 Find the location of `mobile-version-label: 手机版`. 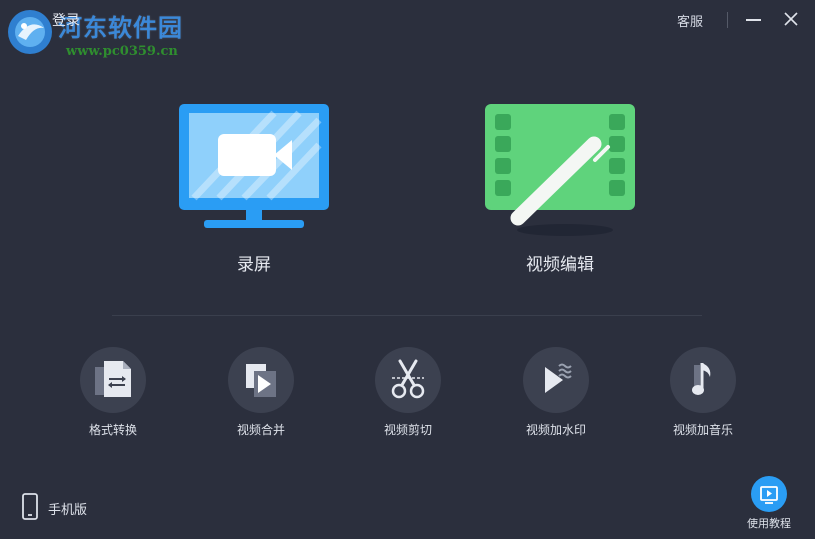

mobile-version-label: 手机版 is located at coordinates (68, 510).